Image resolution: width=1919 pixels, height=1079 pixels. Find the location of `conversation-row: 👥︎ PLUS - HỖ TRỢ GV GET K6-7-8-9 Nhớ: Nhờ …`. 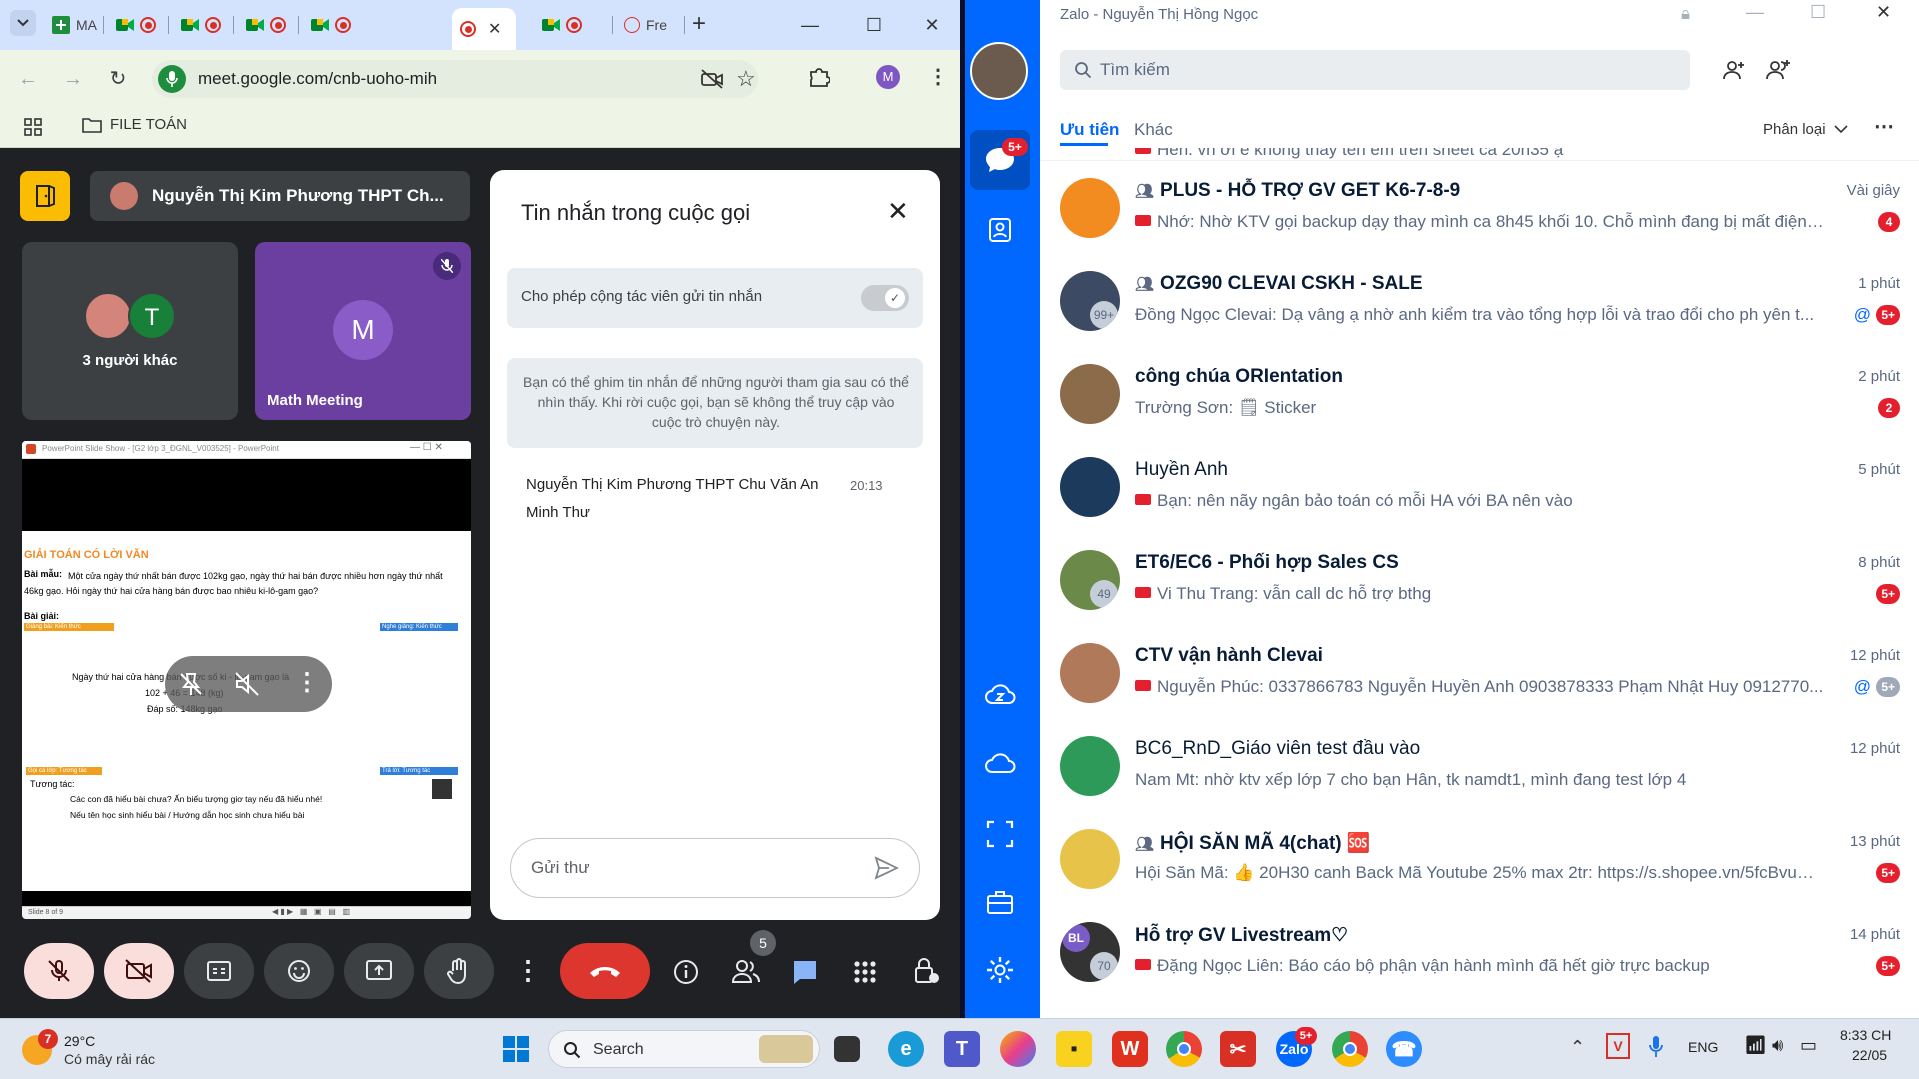

conversation-row: 👥︎ PLUS - HỖ TRỢ GV GET K6-7-8-9 Nhớ: Nhờ … is located at coordinates (1479, 210).